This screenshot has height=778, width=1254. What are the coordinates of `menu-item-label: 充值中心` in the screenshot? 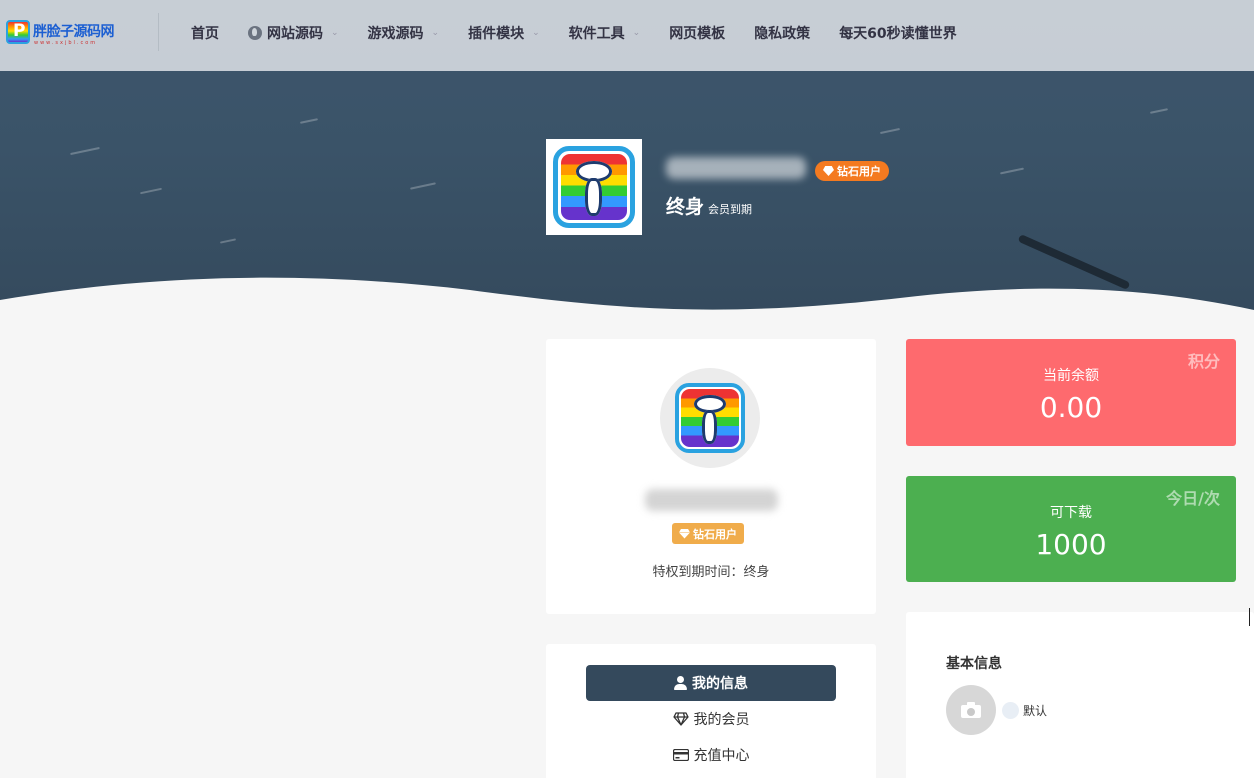 It's located at (721, 756).